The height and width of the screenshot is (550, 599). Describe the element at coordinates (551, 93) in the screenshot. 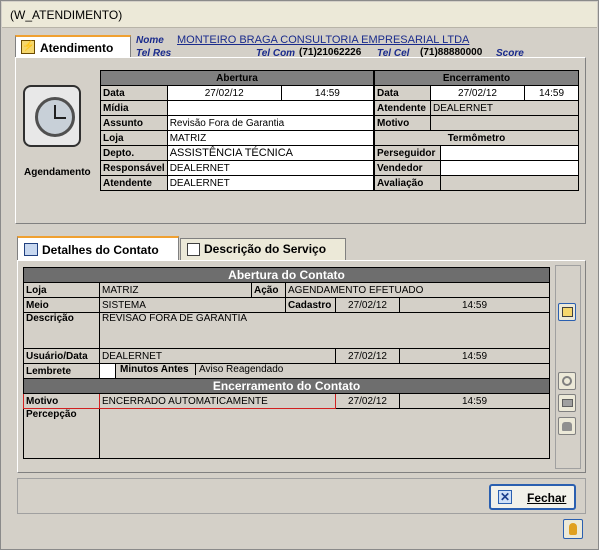

I see `enc-time: 14:59` at that location.